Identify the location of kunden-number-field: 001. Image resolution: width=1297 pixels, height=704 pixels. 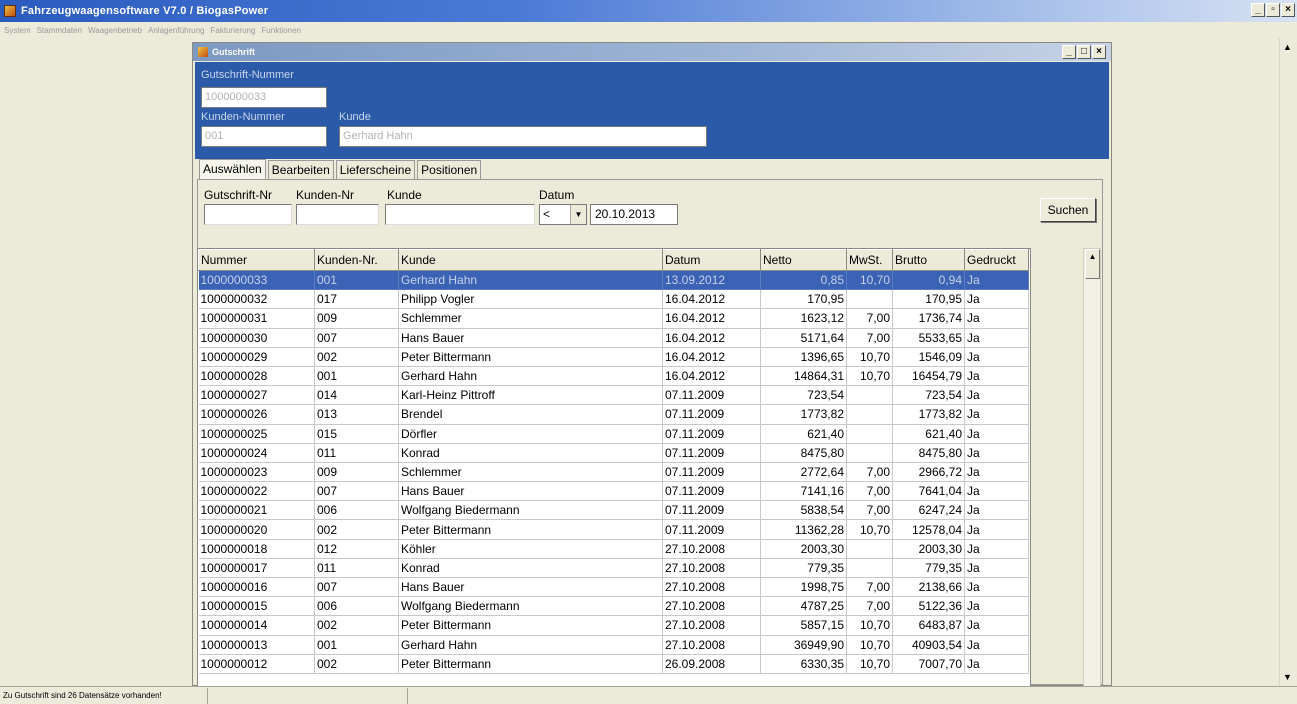
(264, 136).